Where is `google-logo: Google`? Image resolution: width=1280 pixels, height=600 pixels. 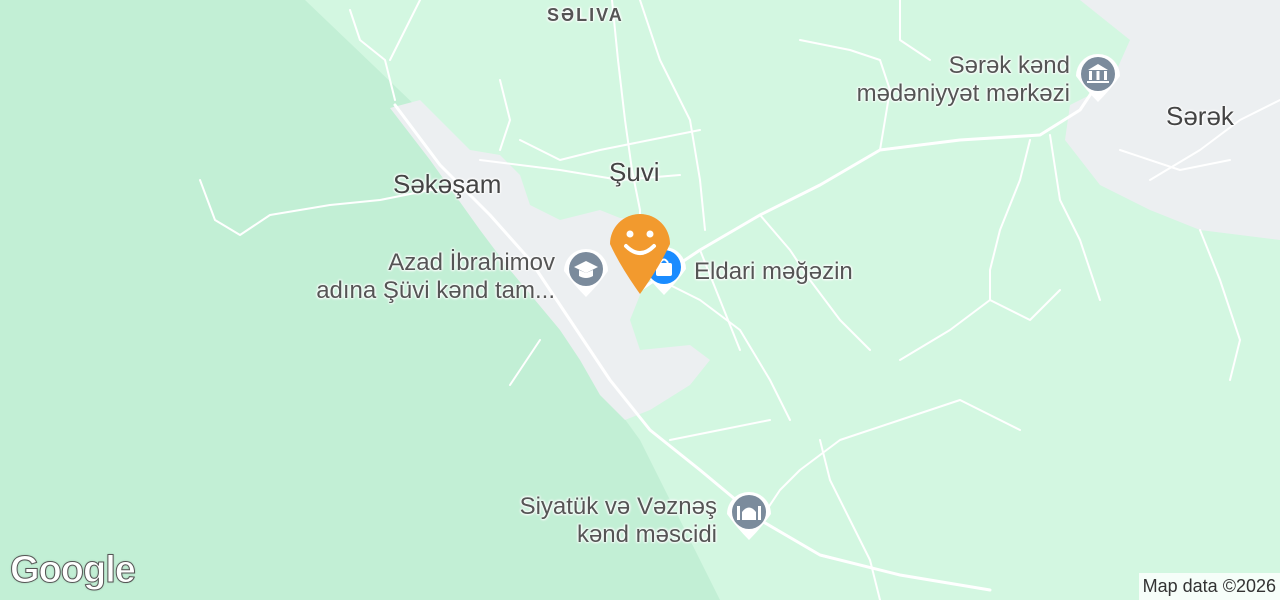 google-logo: Google is located at coordinates (73, 570).